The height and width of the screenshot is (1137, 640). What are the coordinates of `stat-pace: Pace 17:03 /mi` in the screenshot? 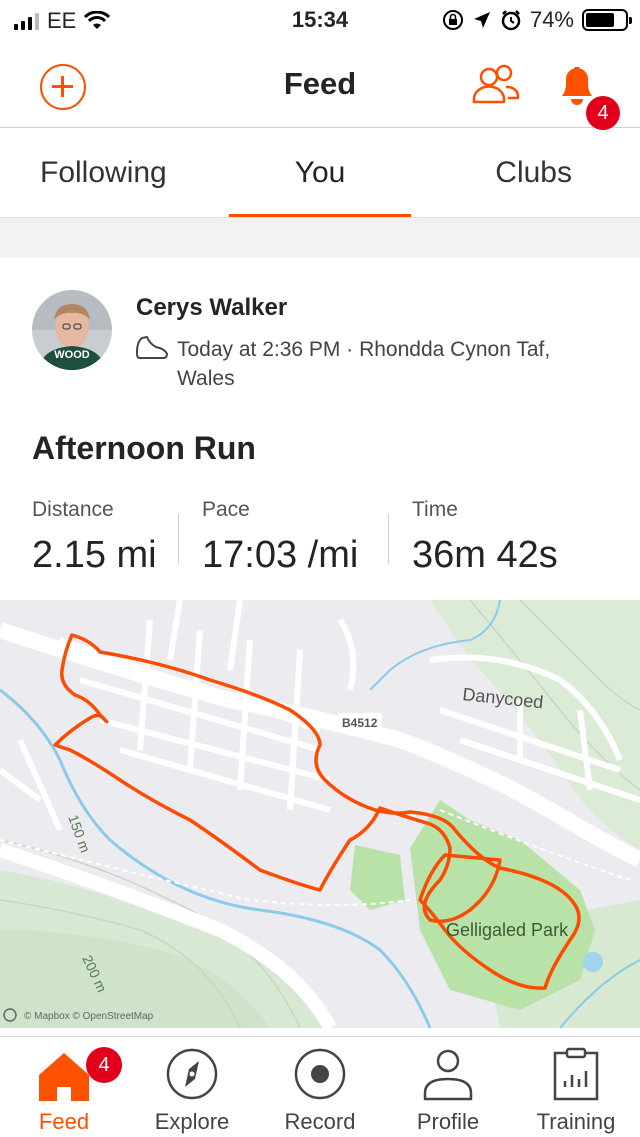 It's located at (280, 537).